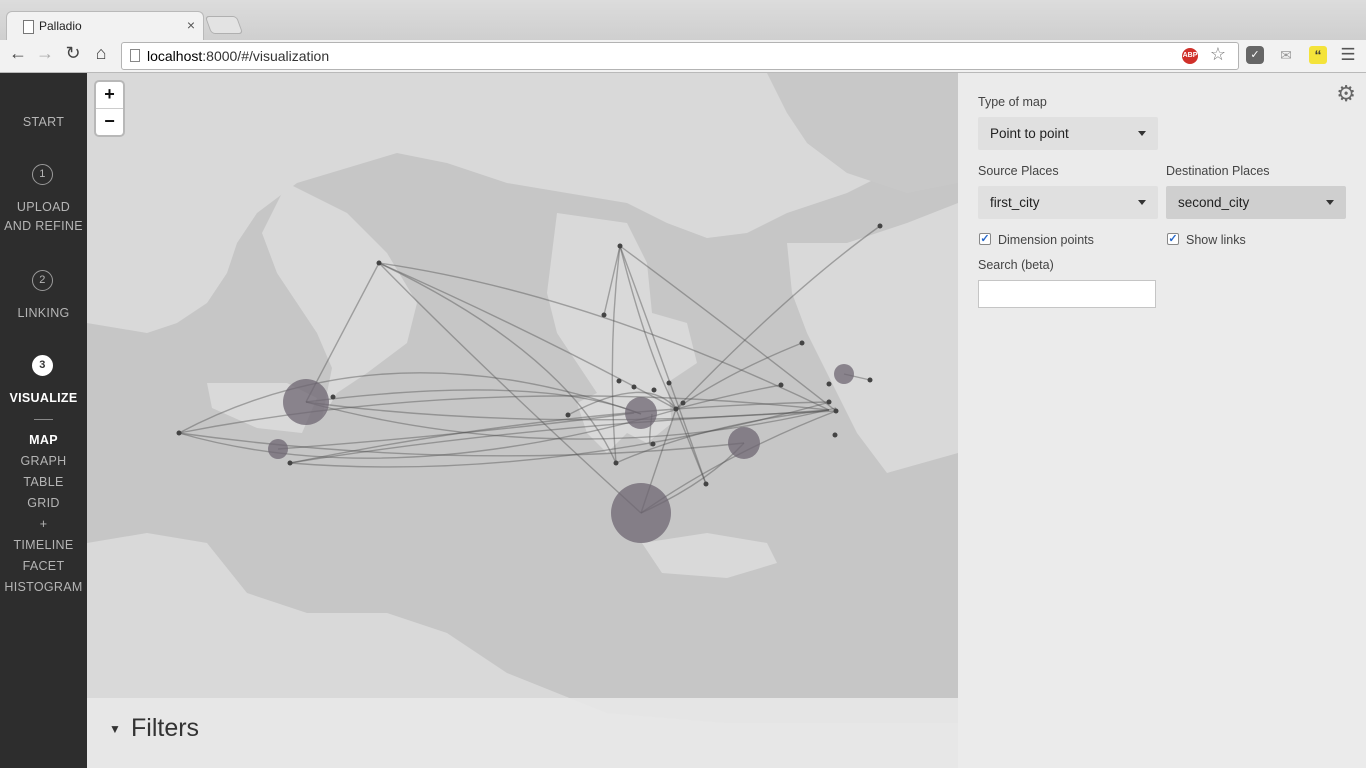 This screenshot has width=1366, height=768. I want to click on view-facet: FACET, so click(43, 566).